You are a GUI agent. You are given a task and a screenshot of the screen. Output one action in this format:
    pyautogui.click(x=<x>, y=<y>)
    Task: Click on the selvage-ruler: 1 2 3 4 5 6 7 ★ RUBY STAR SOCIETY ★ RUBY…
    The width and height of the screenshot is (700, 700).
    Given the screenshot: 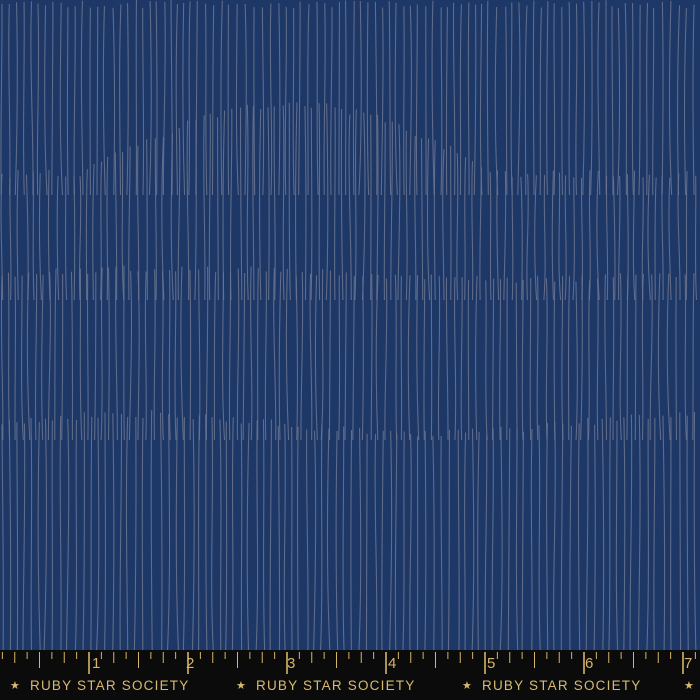 What is the action you would take?
    pyautogui.click(x=350, y=675)
    